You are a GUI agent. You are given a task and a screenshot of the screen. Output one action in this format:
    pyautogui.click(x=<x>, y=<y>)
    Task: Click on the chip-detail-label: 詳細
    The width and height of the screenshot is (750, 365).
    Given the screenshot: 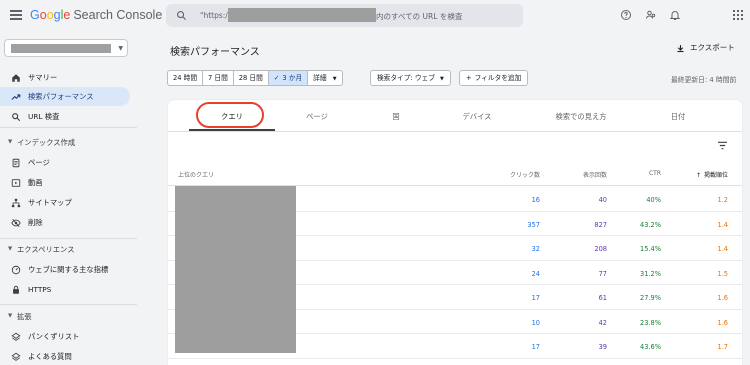 What is the action you would take?
    pyautogui.click(x=320, y=78)
    